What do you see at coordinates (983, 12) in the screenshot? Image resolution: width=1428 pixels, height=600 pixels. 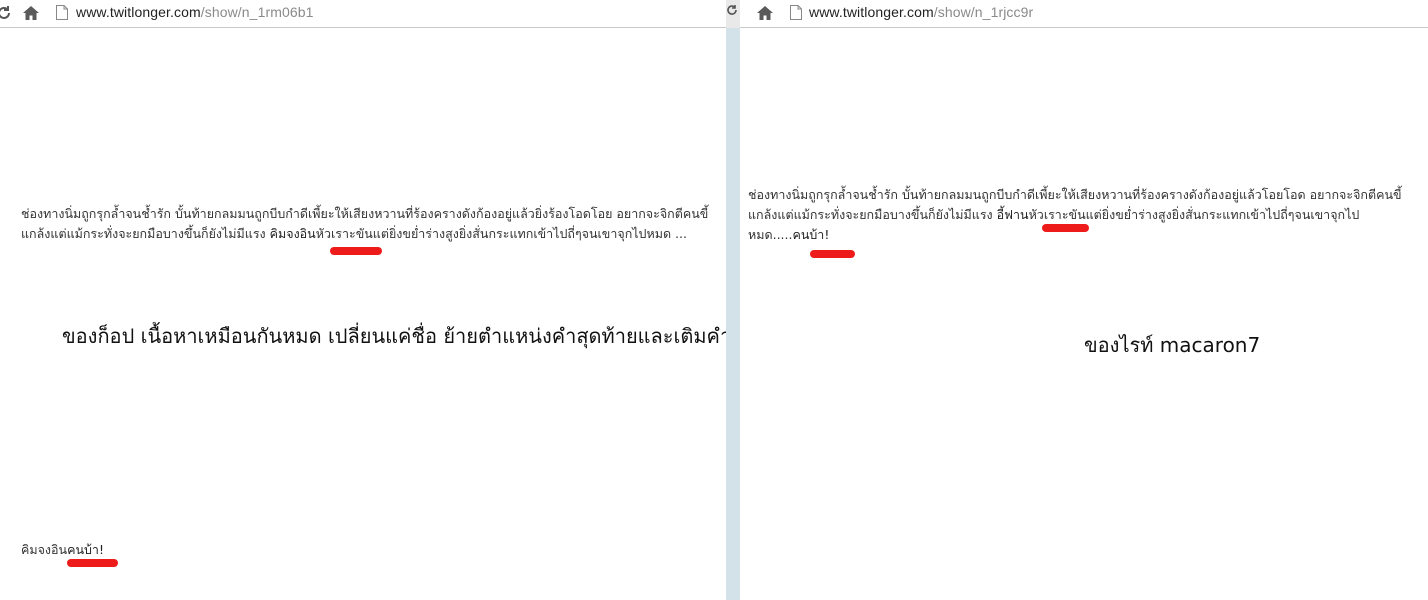 I see `url-path: /show/n_1rjcc9r` at bounding box center [983, 12].